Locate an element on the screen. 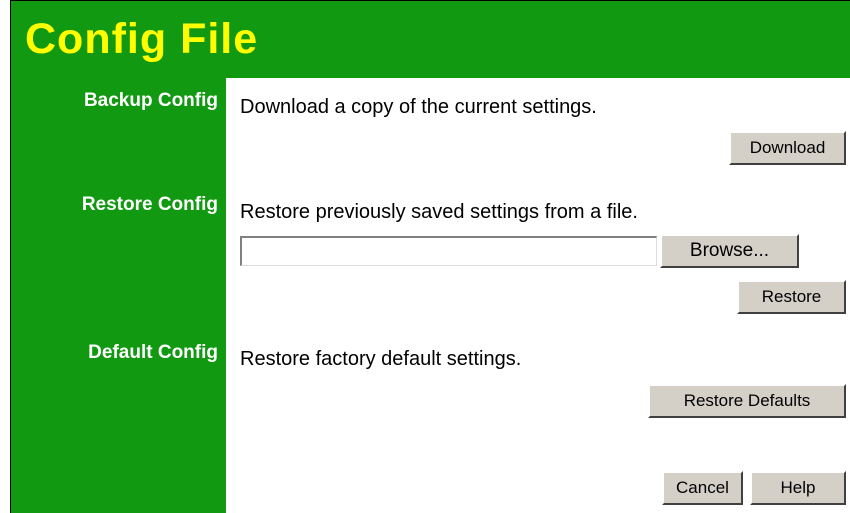 This screenshot has width=850, height=513. backup-config-label: Backup Config is located at coordinates (150, 100).